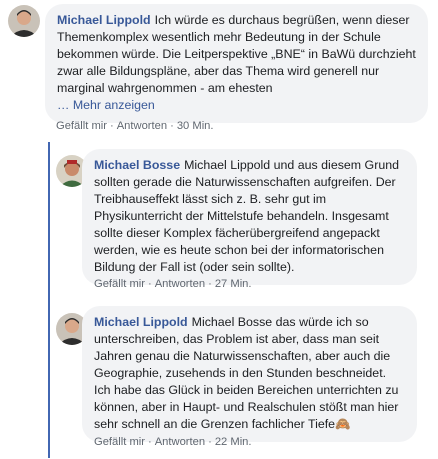 The height and width of the screenshot is (459, 438). I want to click on comment-actions: Gefällt mir · Antworten · 27 Min., so click(173, 284).